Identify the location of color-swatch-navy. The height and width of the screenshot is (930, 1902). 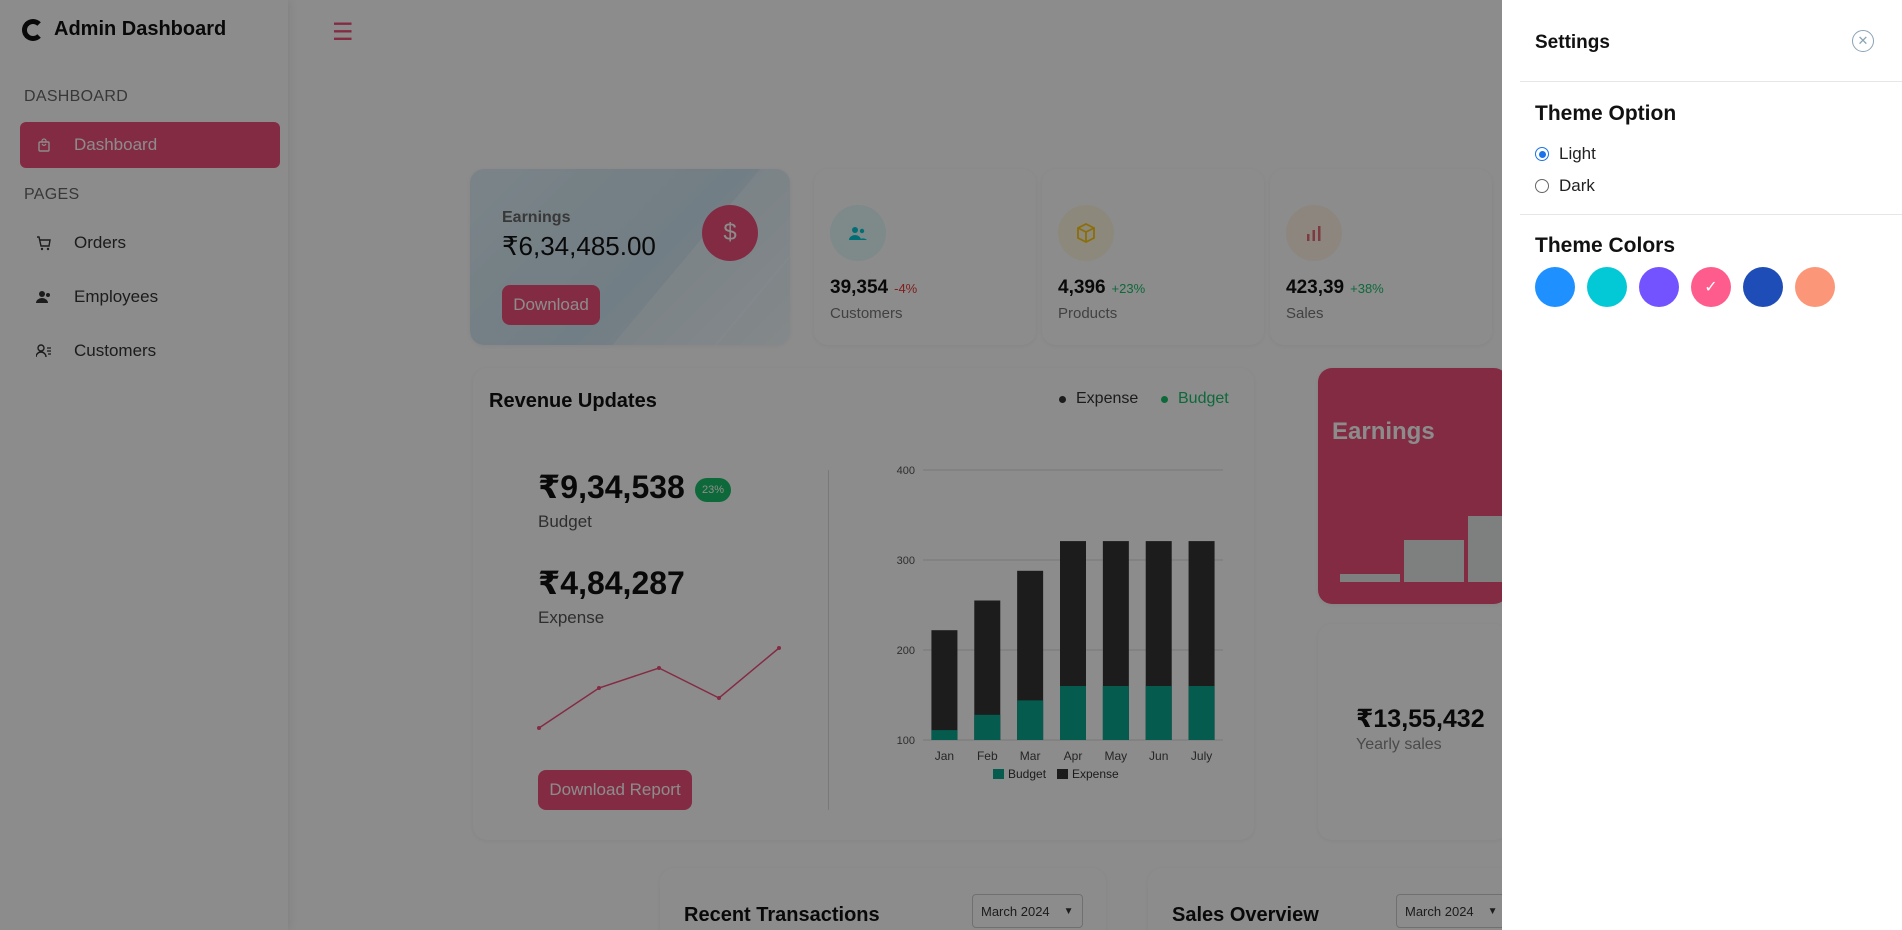
(1763, 287).